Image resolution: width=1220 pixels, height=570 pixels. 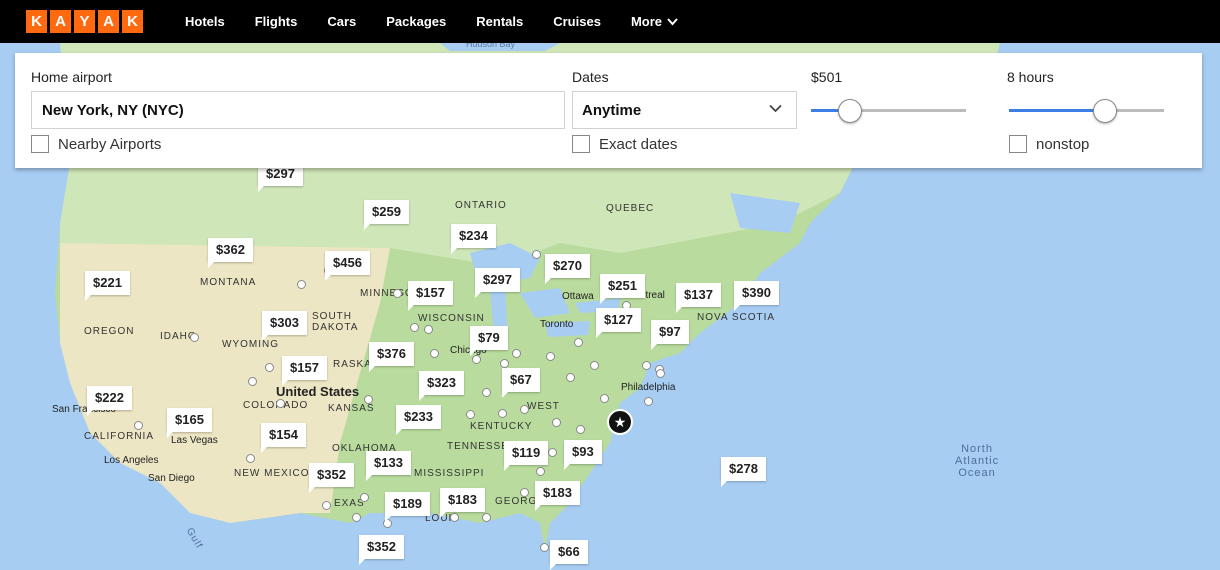 What do you see at coordinates (205, 21) in the screenshot?
I see `nav-hotels: Hotels` at bounding box center [205, 21].